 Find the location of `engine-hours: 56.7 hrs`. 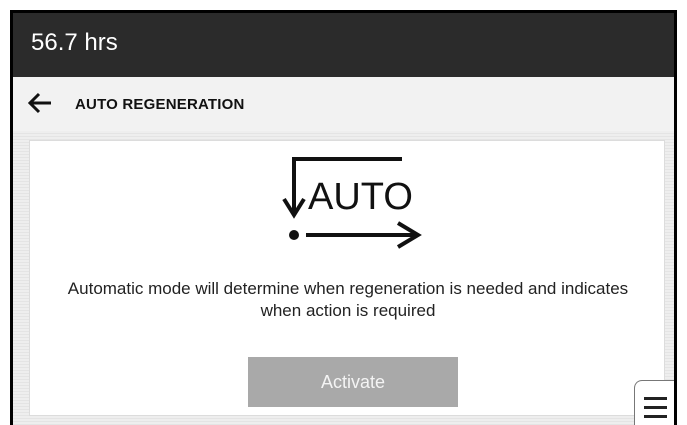

engine-hours: 56.7 hrs is located at coordinates (74, 42).